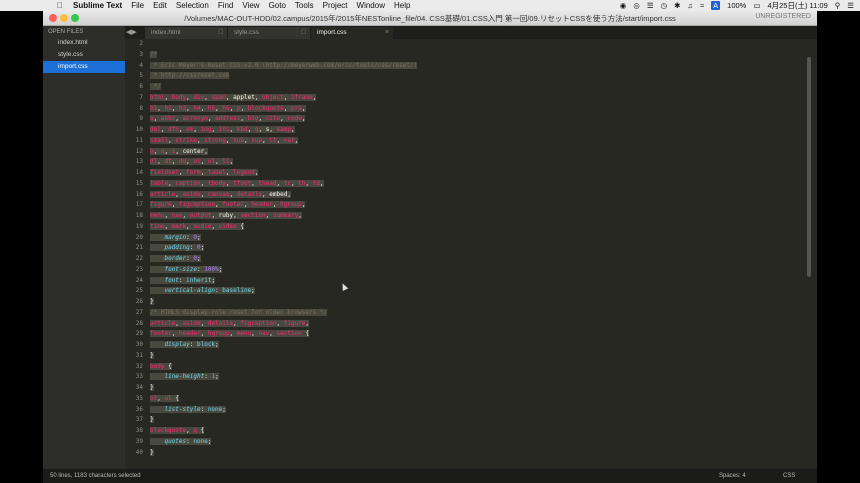 This screenshot has height=483, width=860. Describe the element at coordinates (283, 431) in the screenshot. I see `code-line: blockquote, q {` at that location.